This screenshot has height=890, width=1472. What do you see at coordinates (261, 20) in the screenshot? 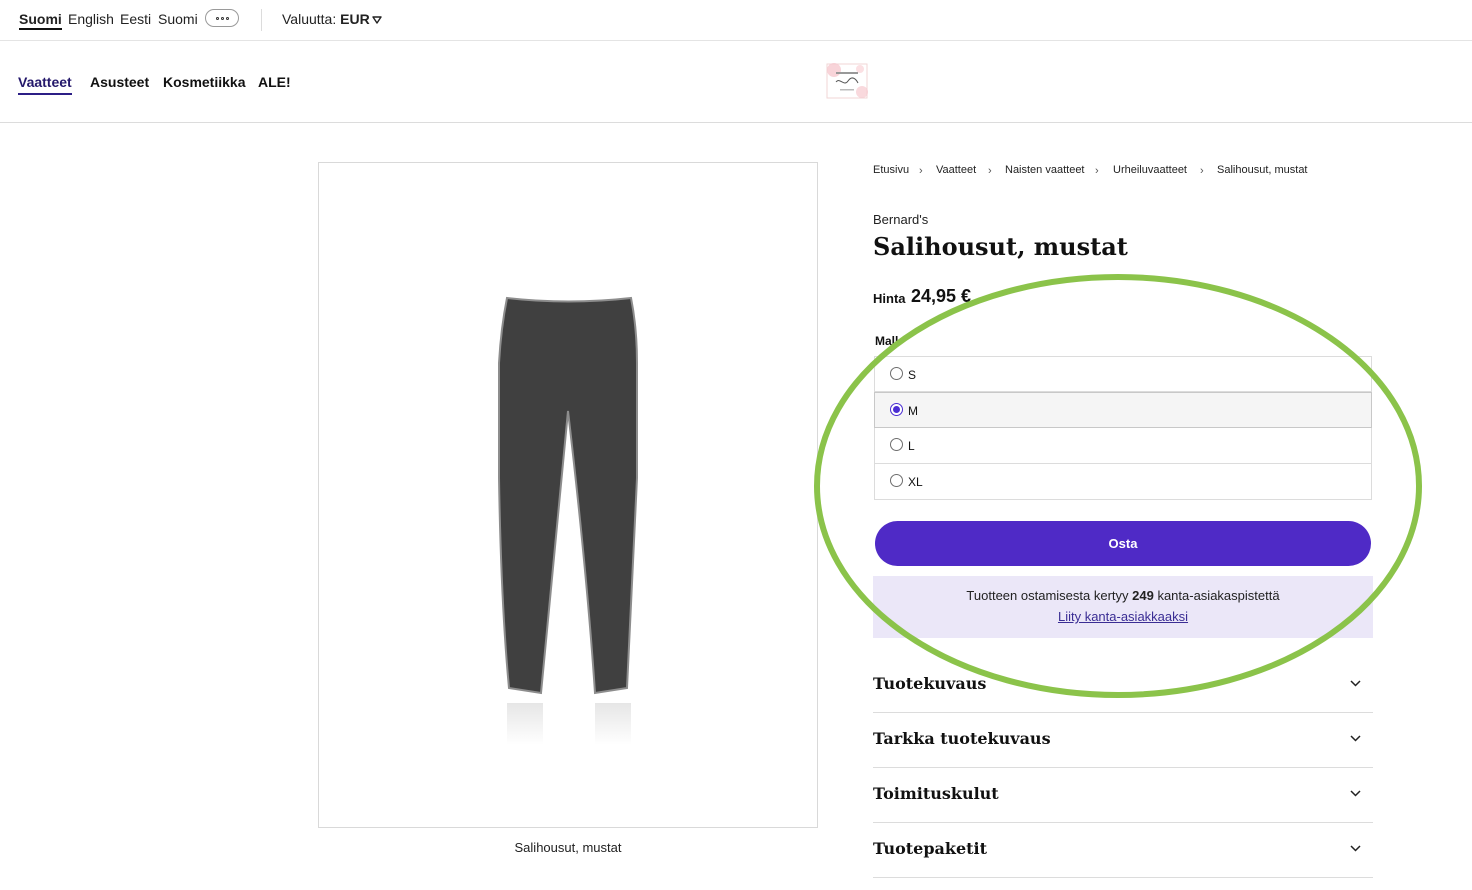
I see `divider` at bounding box center [261, 20].